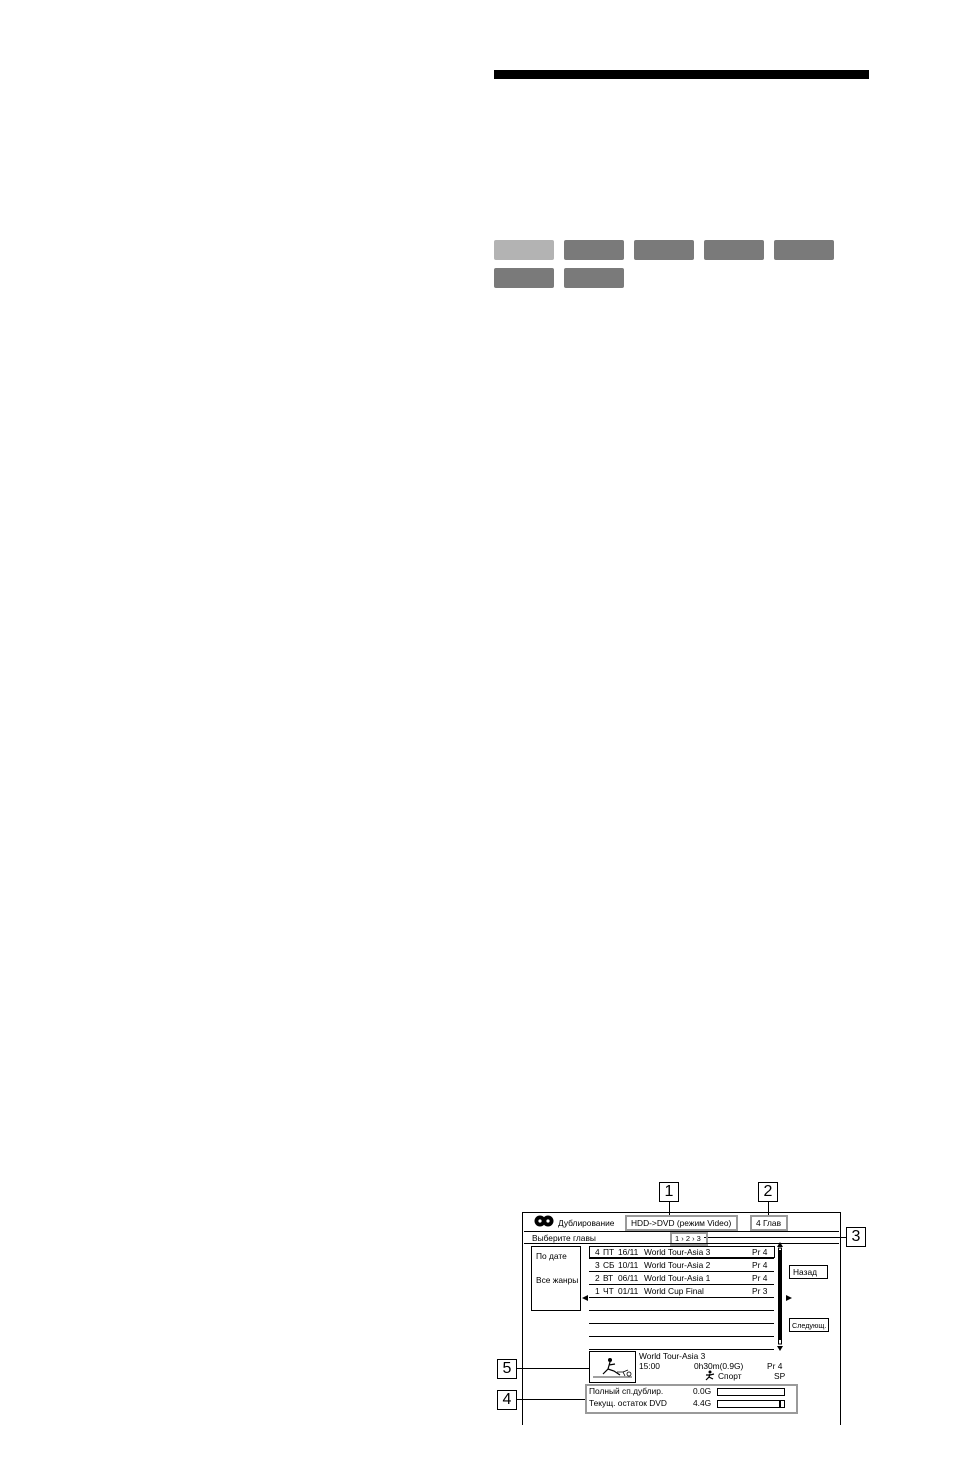  What do you see at coordinates (586, 1223) in the screenshot?
I see `screen-title: Дублирование` at bounding box center [586, 1223].